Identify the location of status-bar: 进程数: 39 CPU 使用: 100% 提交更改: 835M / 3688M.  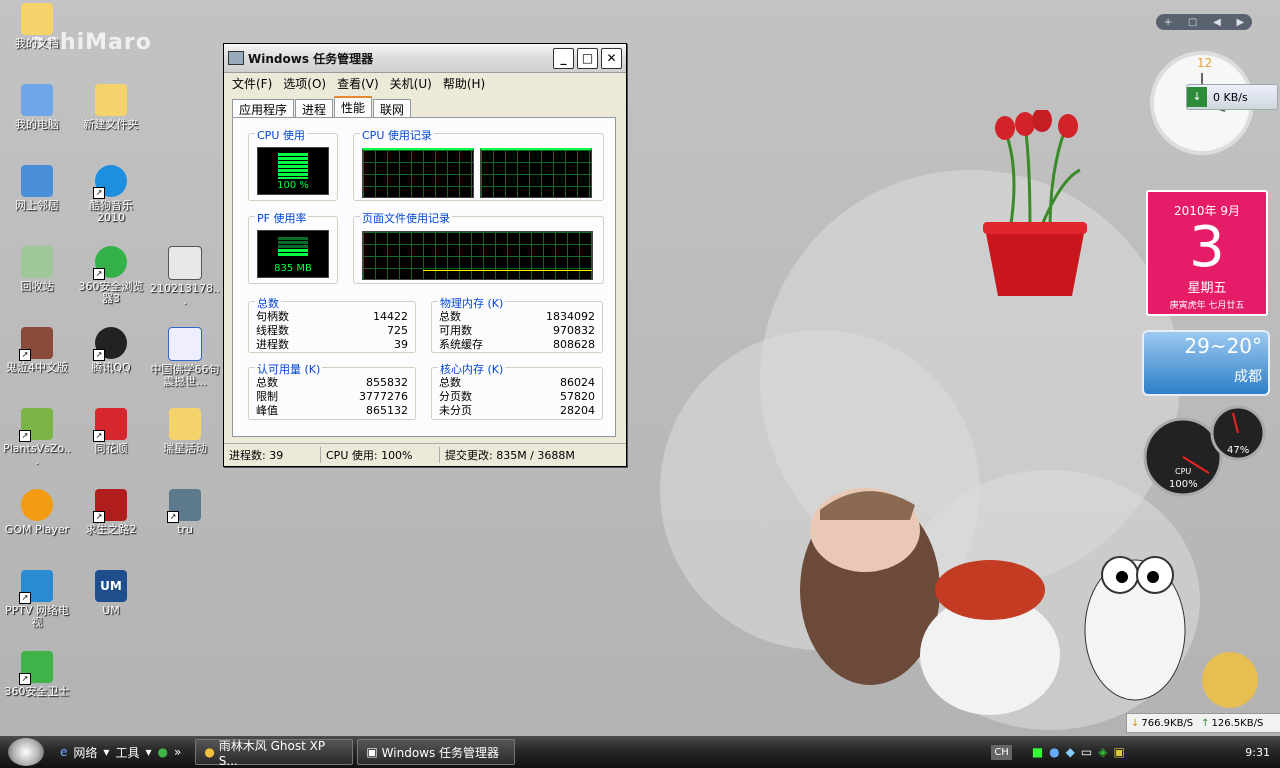
(425, 454).